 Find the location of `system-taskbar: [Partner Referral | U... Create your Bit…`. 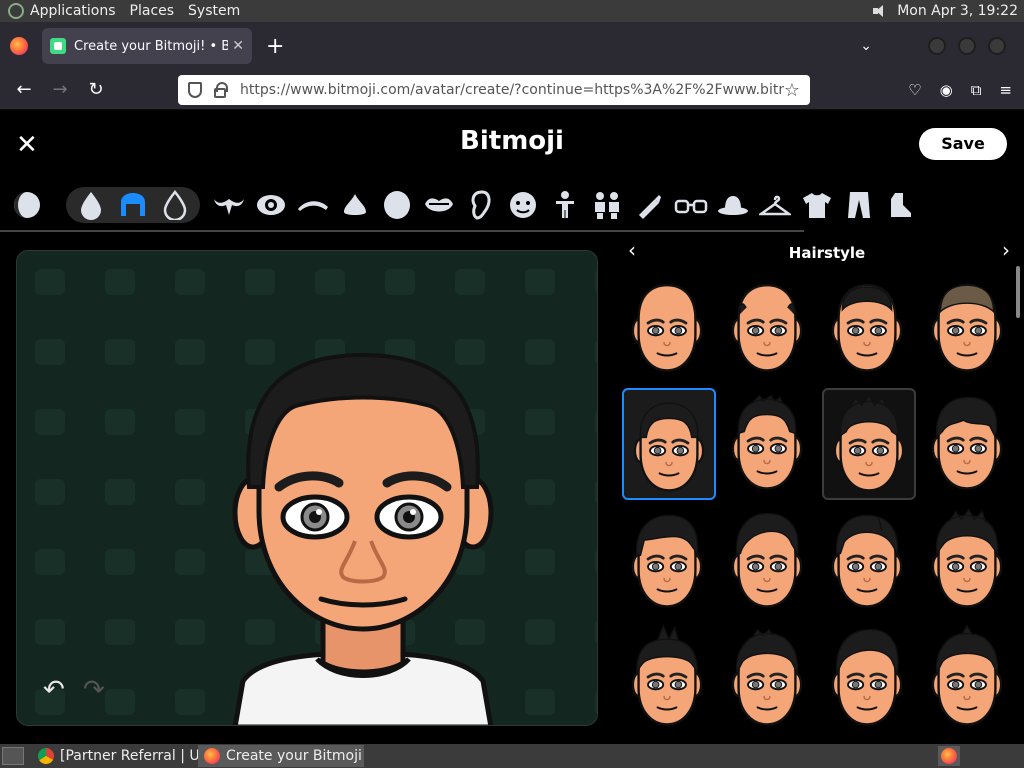

system-taskbar: [Partner Referral | U... Create your Bit… is located at coordinates (512, 756).